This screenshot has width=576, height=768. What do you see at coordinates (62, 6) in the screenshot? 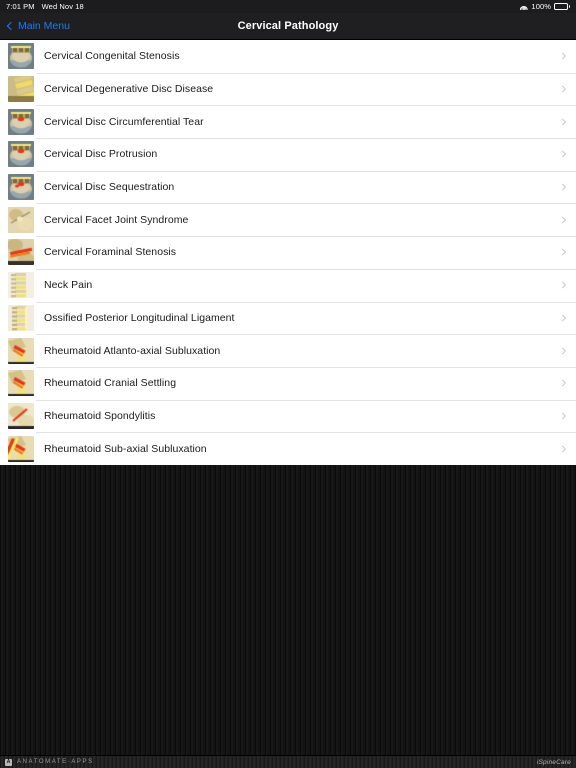
I see `status-date: Wed Nov 18` at bounding box center [62, 6].